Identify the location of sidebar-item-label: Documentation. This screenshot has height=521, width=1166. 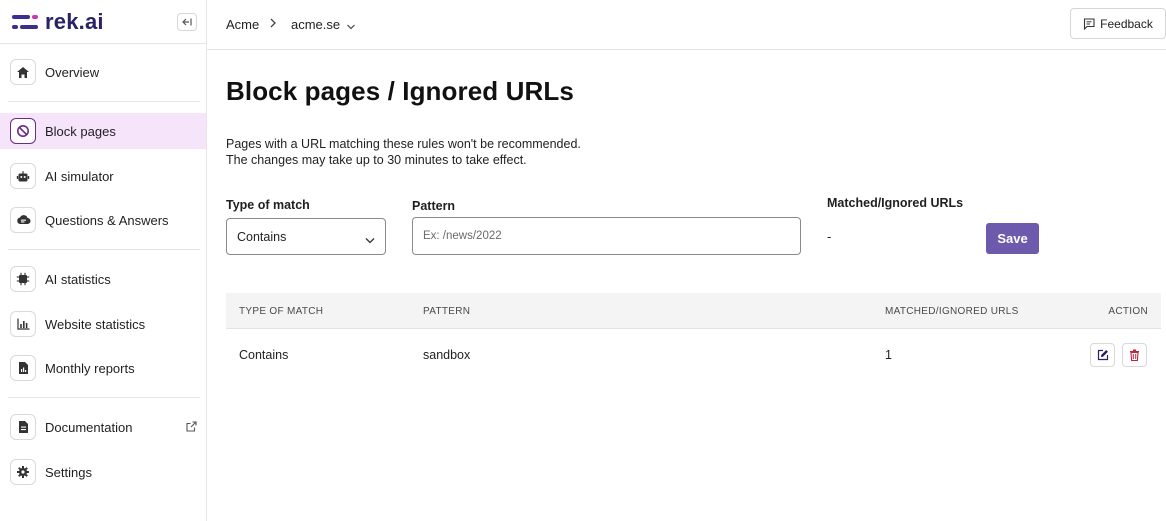
(89, 427).